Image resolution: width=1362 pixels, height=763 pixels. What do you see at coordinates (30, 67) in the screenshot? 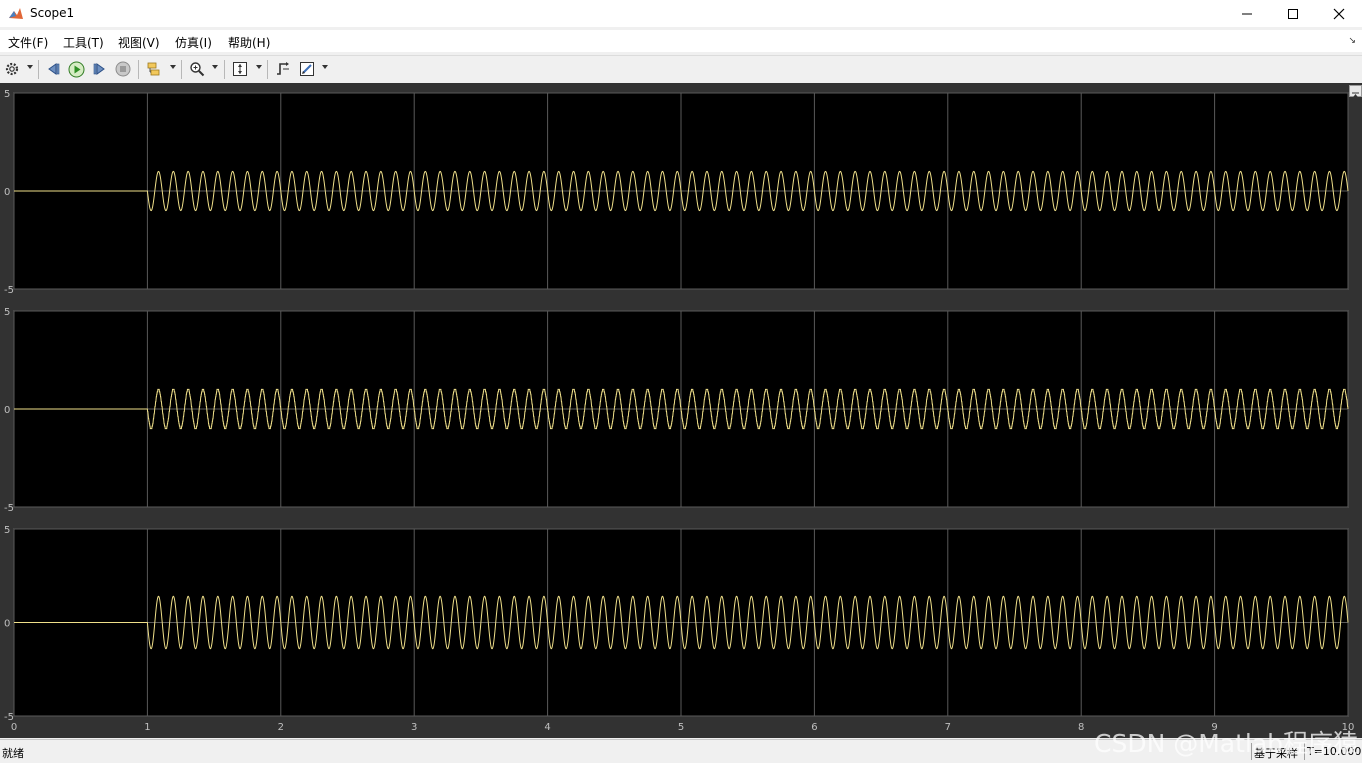
I see `settings-dropdown-icon` at bounding box center [30, 67].